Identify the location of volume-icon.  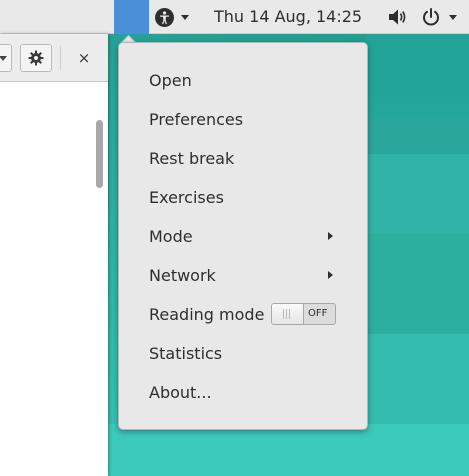
(397, 17).